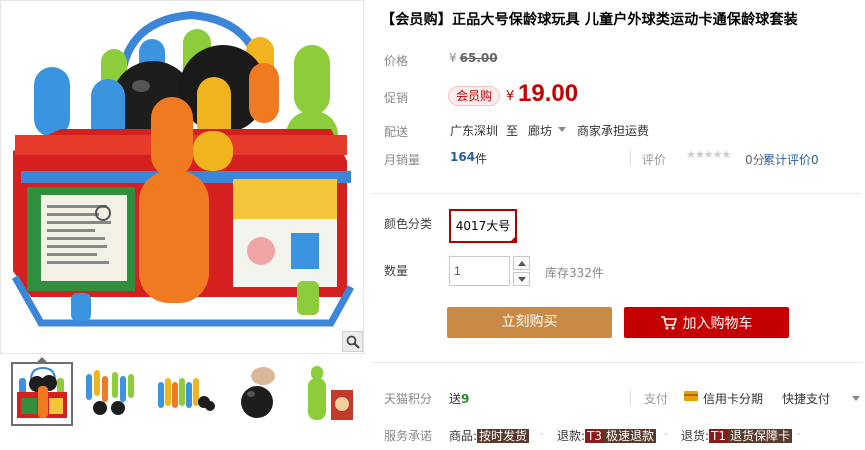 Image resolution: width=865 pixels, height=450 pixels. I want to click on service-prefix: 退货:, so click(695, 436).